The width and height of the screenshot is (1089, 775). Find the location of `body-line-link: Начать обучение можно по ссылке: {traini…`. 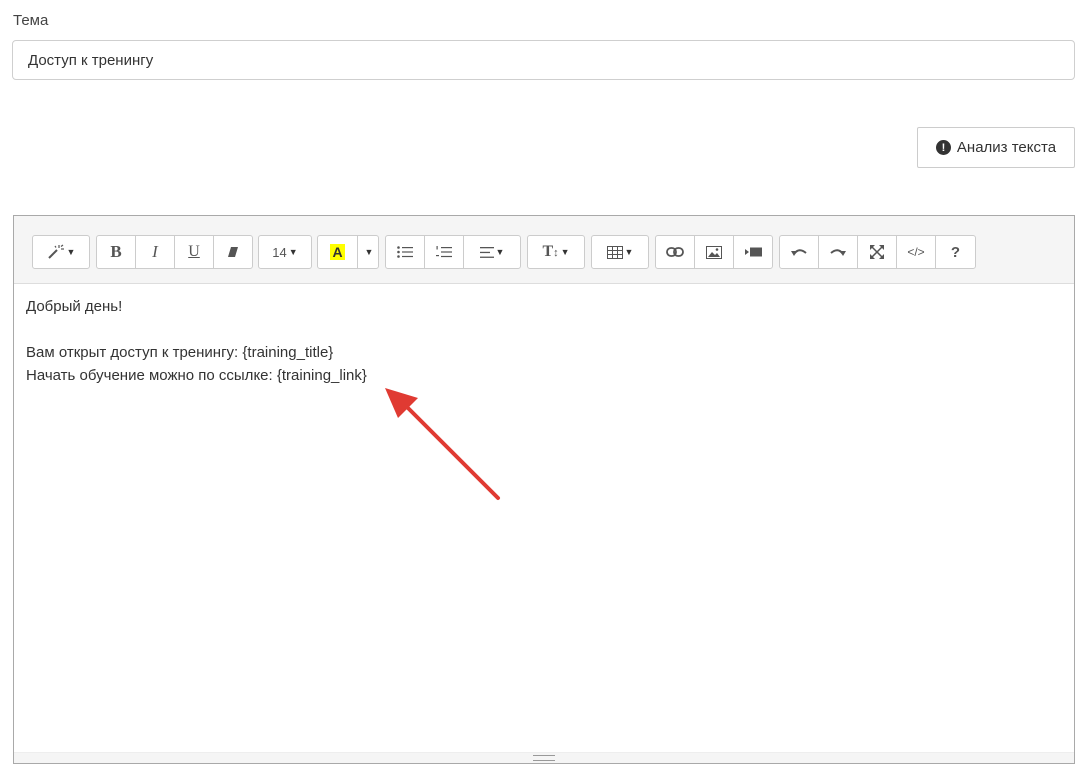

body-line-link: Начать обучение можно по ссылке: {traini… is located at coordinates (196, 375).